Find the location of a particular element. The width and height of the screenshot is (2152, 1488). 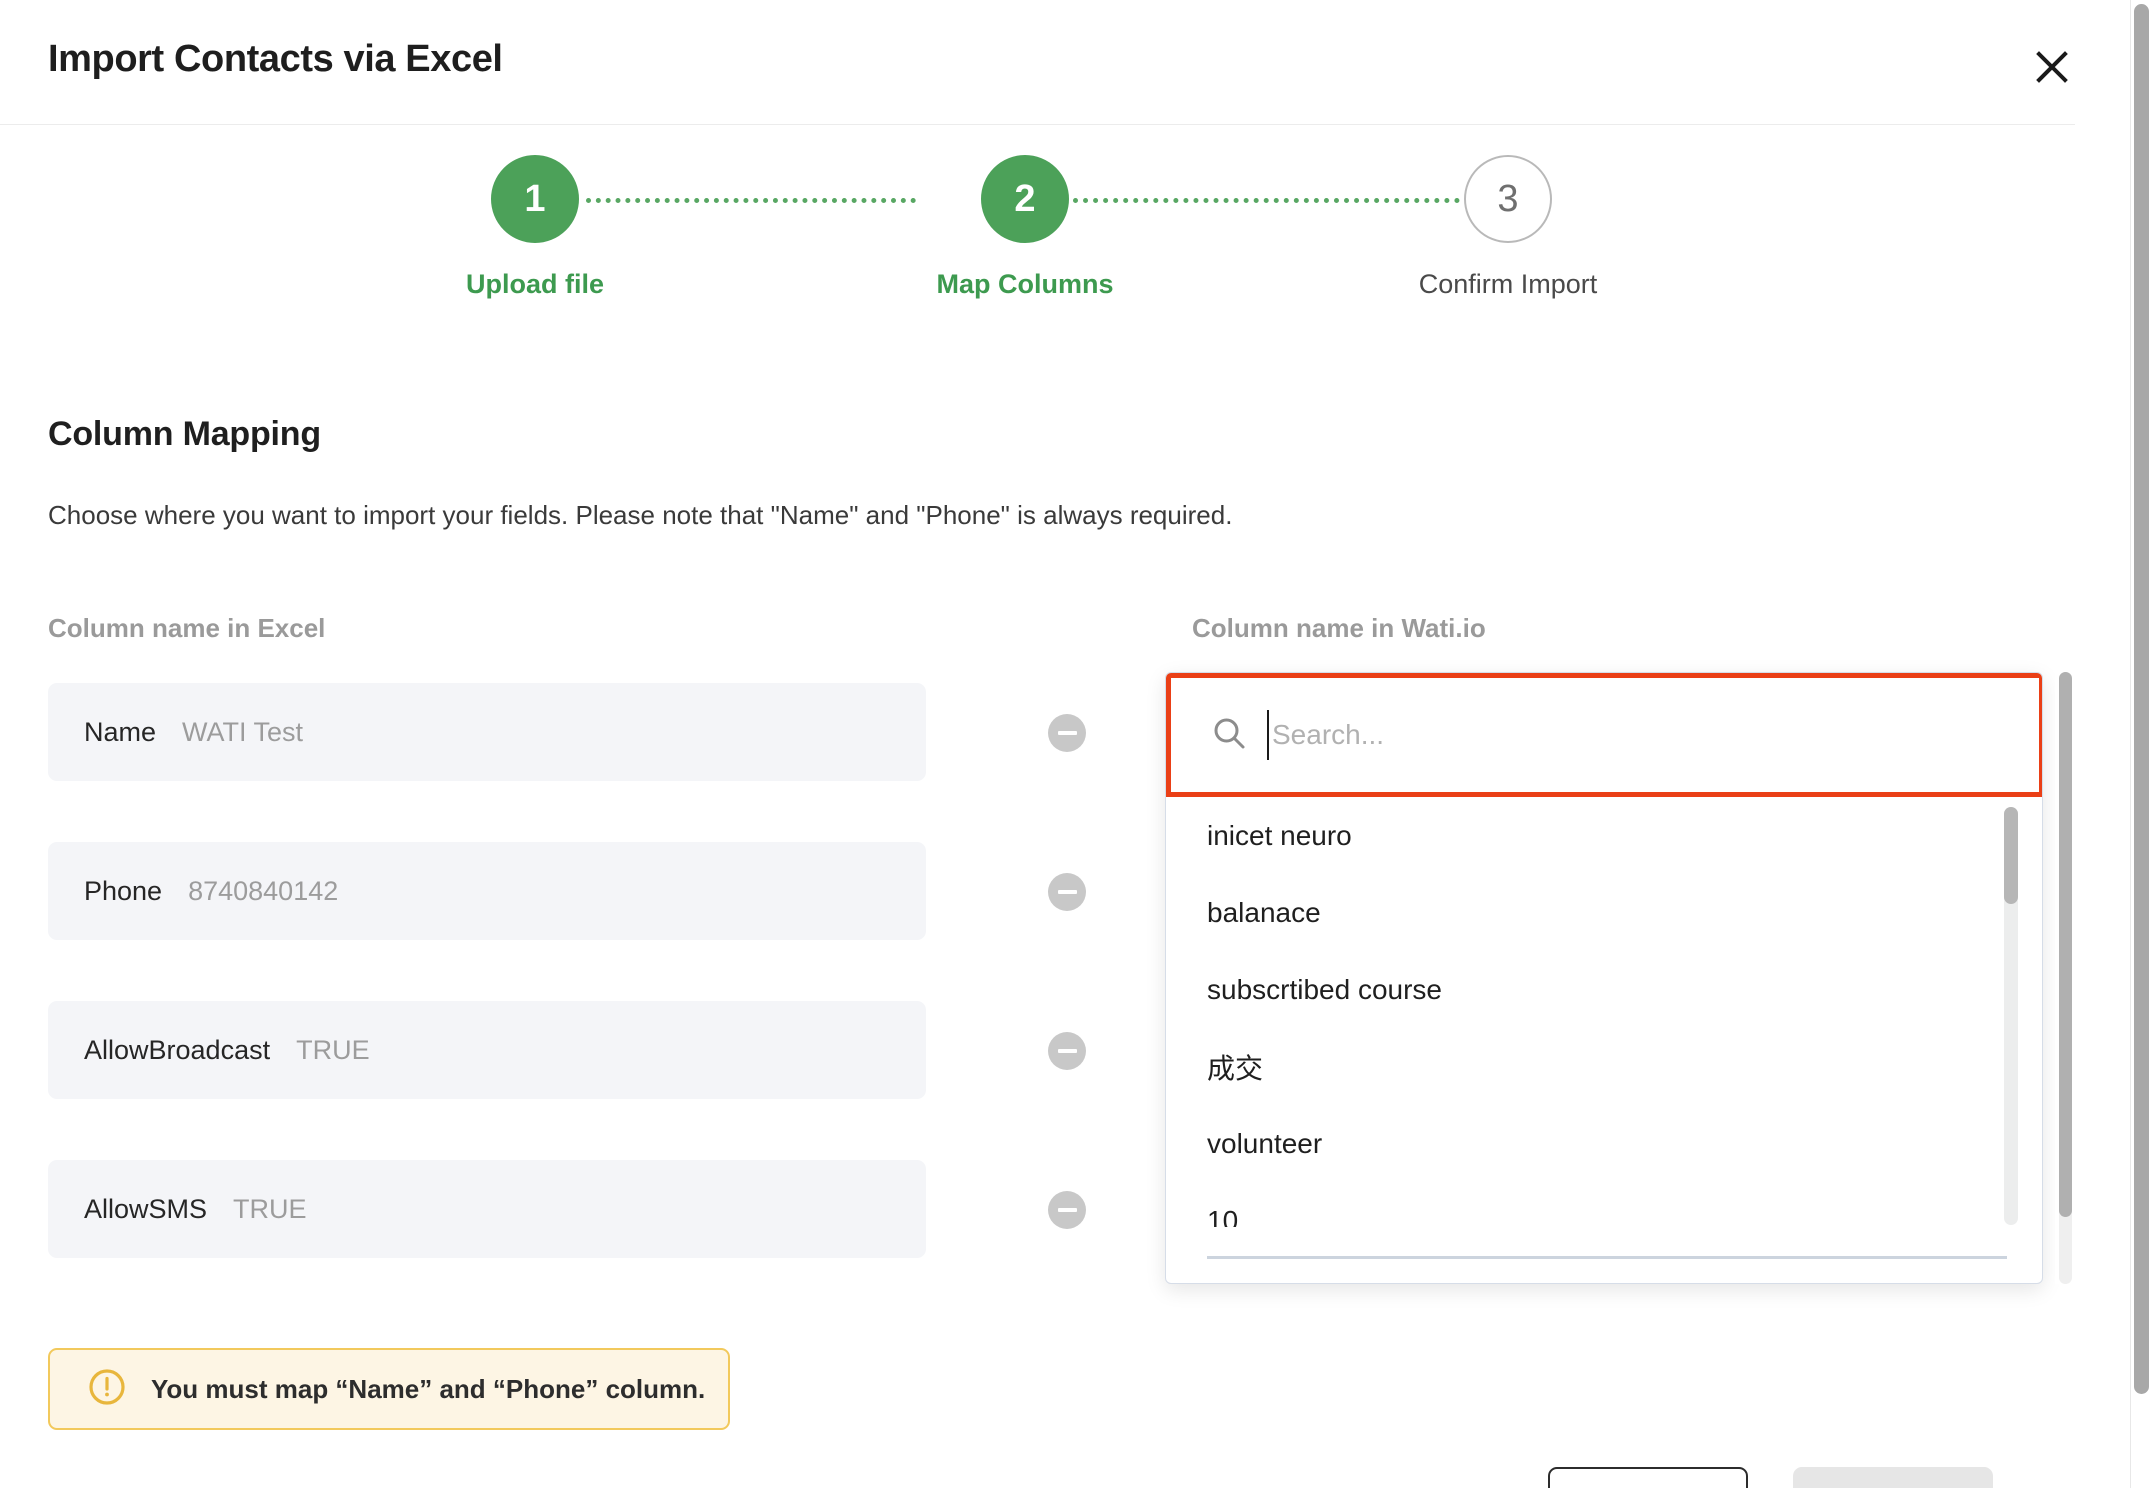

dropdown-search-row is located at coordinates (1604, 735).